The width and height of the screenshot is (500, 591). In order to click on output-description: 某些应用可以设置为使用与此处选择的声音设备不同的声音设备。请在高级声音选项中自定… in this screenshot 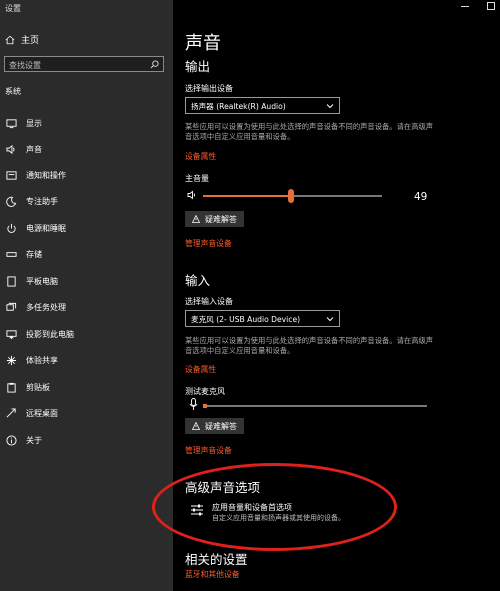, I will do `click(309, 131)`.